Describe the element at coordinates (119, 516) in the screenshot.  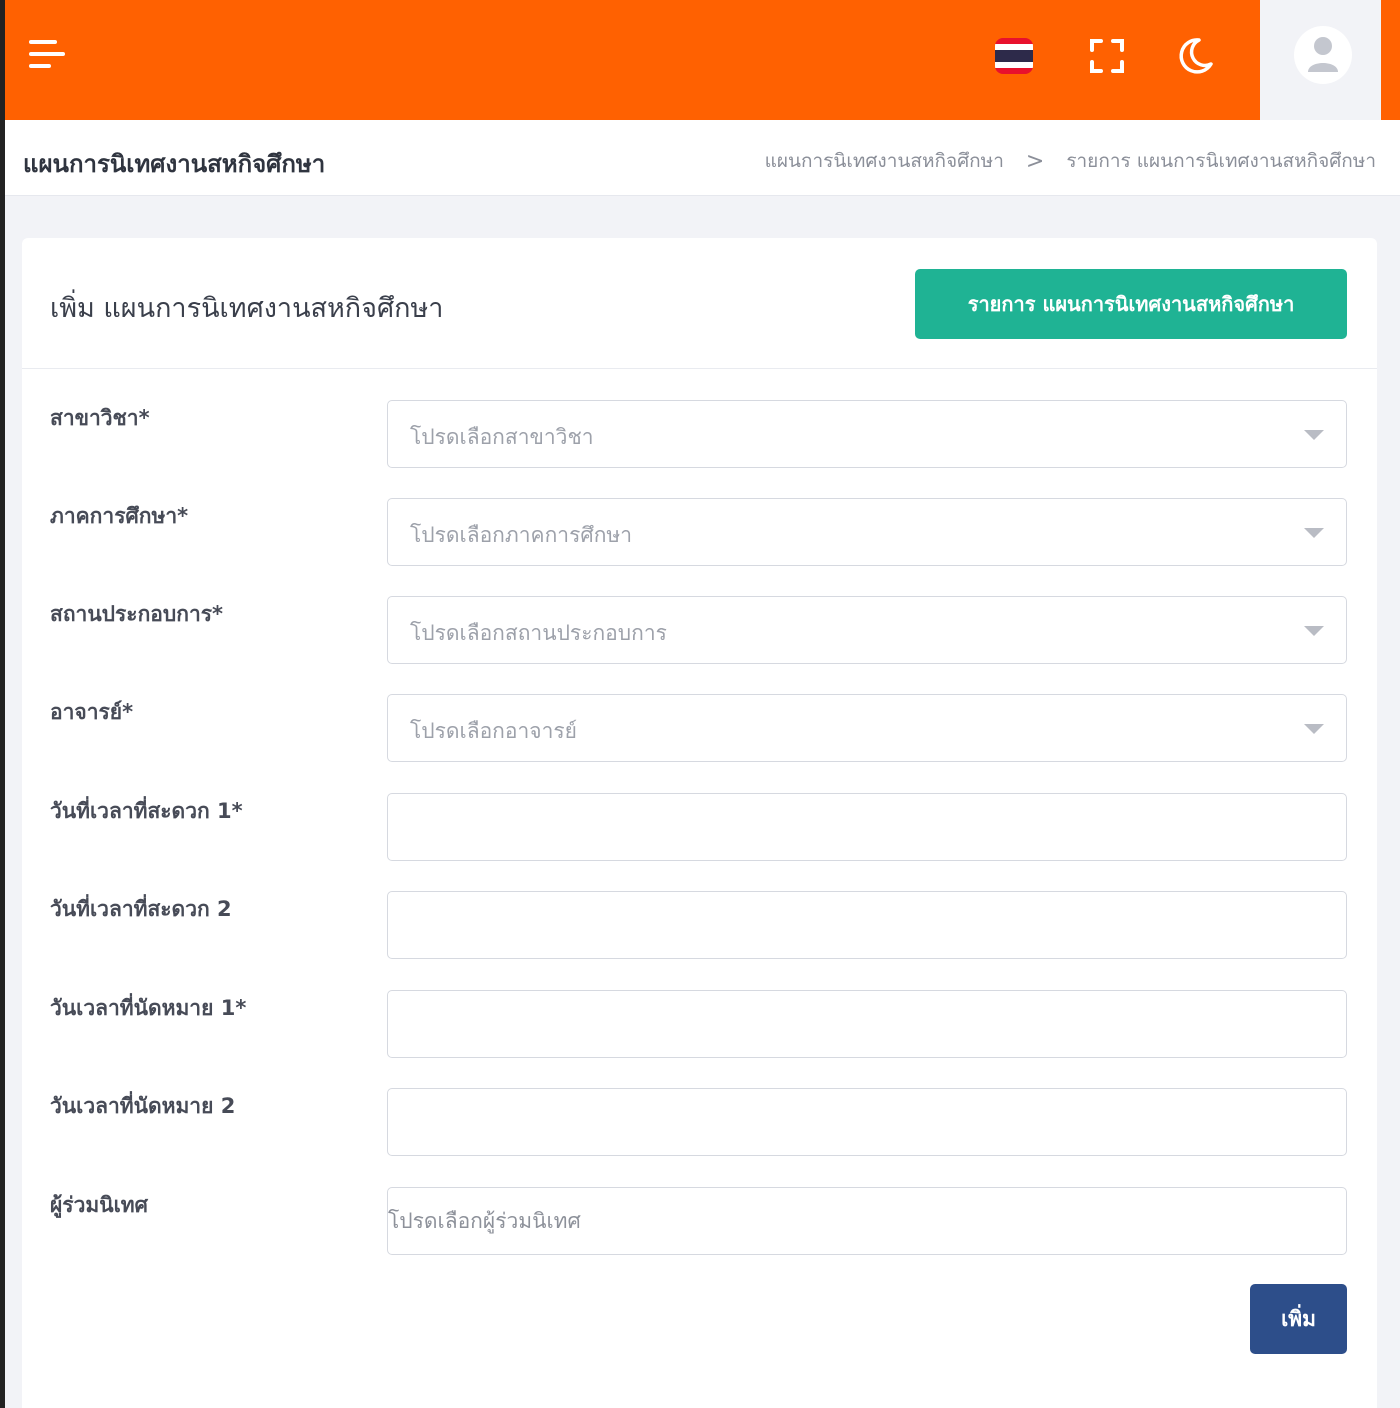
I see `semester-label: ภาคการศึกษา*` at that location.